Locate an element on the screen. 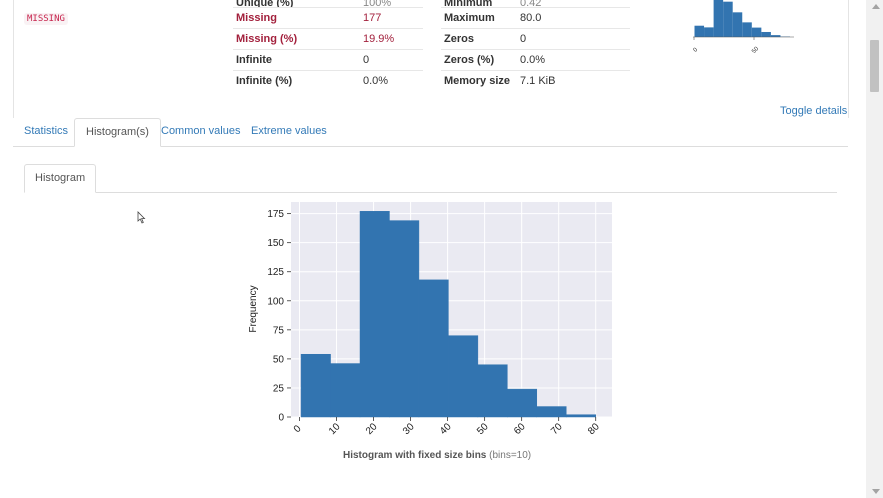 This screenshot has height=498, width=883. stat-right-label: Maximum is located at coordinates (480, 18).